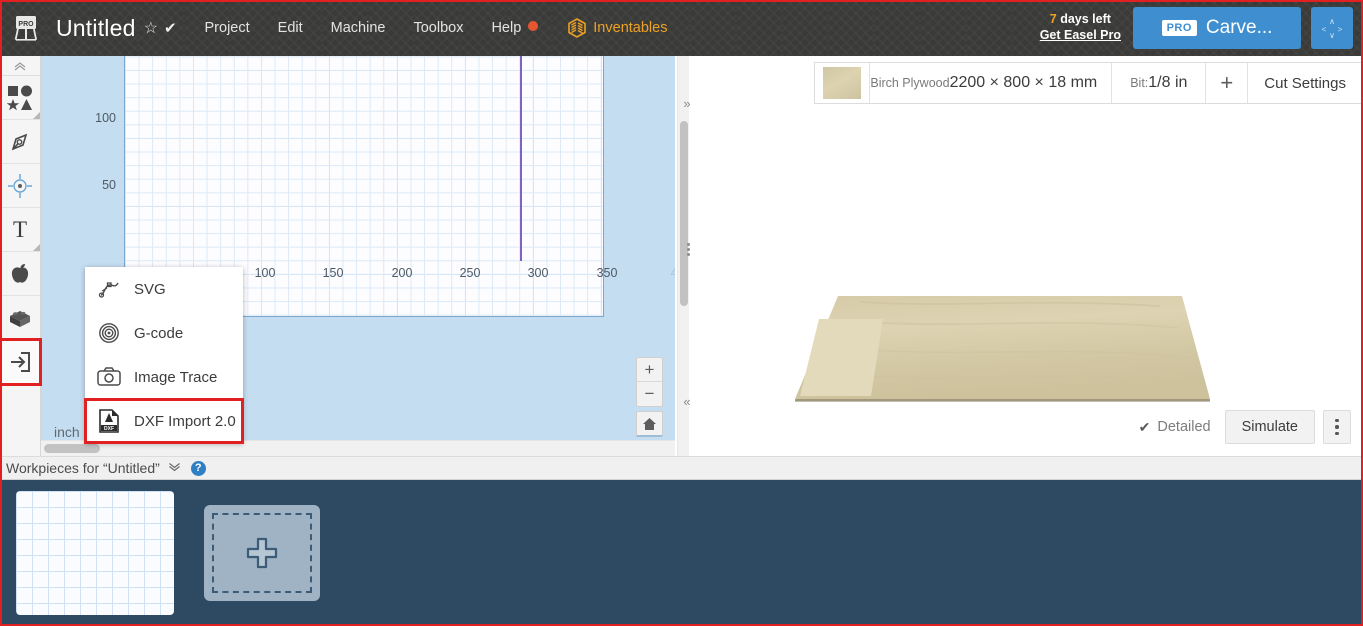 Image resolution: width=1363 pixels, height=626 pixels. What do you see at coordinates (1139, 82) in the screenshot?
I see `bit-label: Bit:` at bounding box center [1139, 82].